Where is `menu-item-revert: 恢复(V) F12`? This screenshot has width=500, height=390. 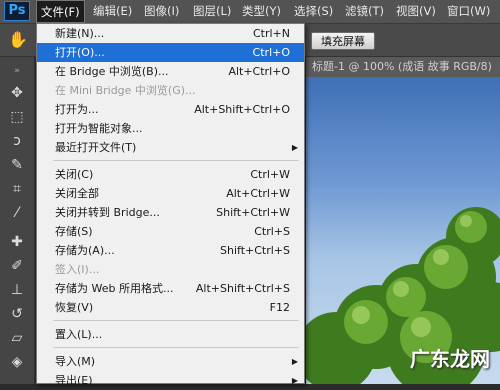 menu-item-revert: 恢复(V) F12 is located at coordinates (170, 307).